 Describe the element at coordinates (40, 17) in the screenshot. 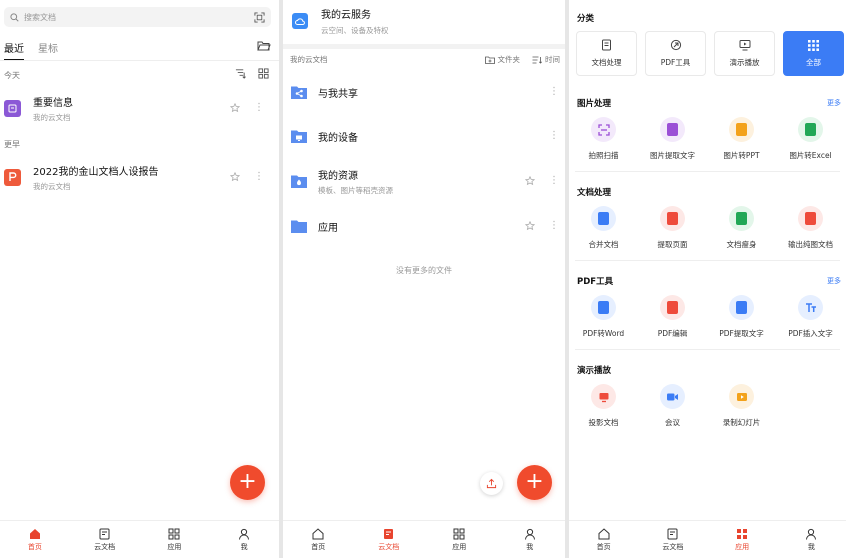

I see `search-placeholder: 搜索文档` at that location.